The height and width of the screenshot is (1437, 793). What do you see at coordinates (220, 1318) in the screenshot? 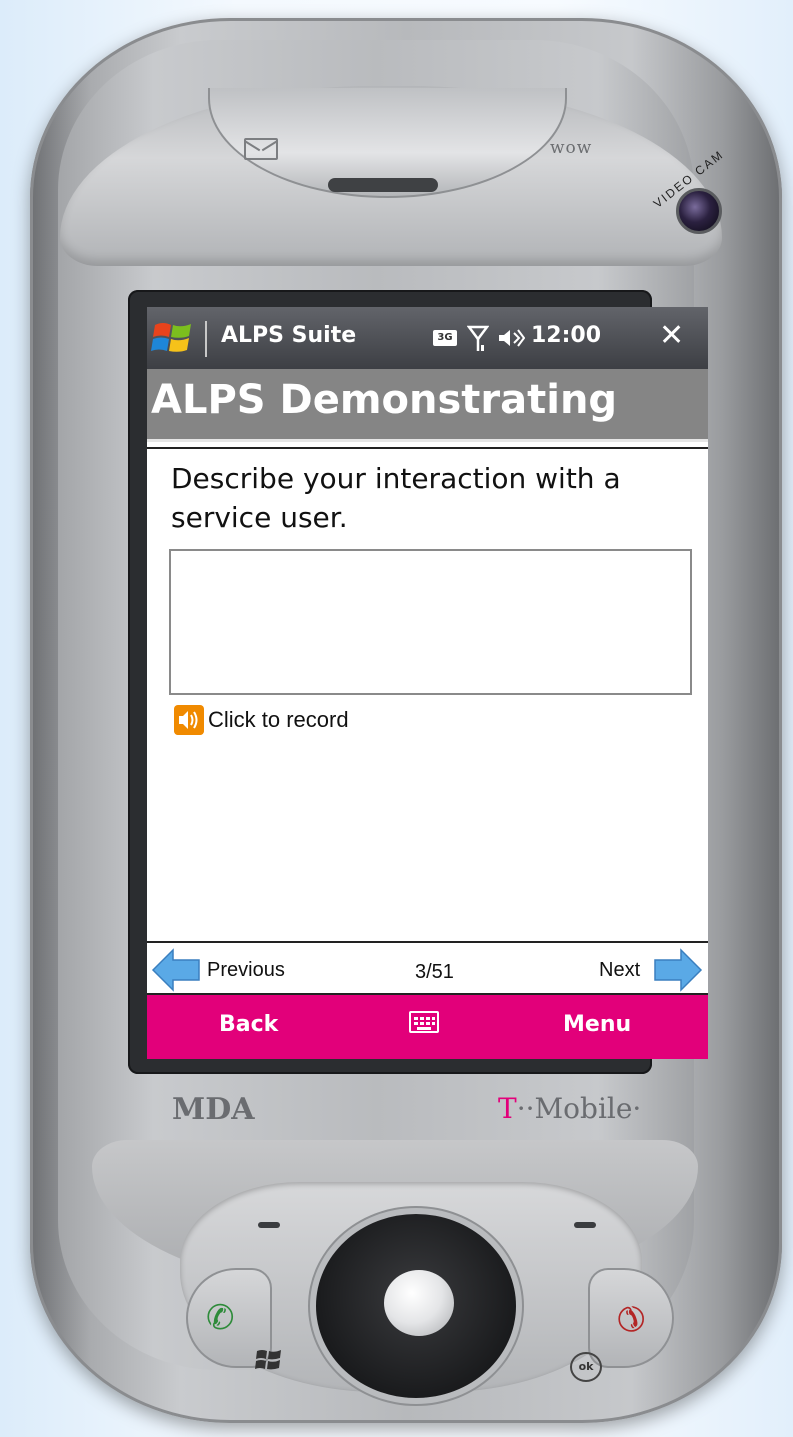
I see `phone-green-icon: ✆` at bounding box center [220, 1318].